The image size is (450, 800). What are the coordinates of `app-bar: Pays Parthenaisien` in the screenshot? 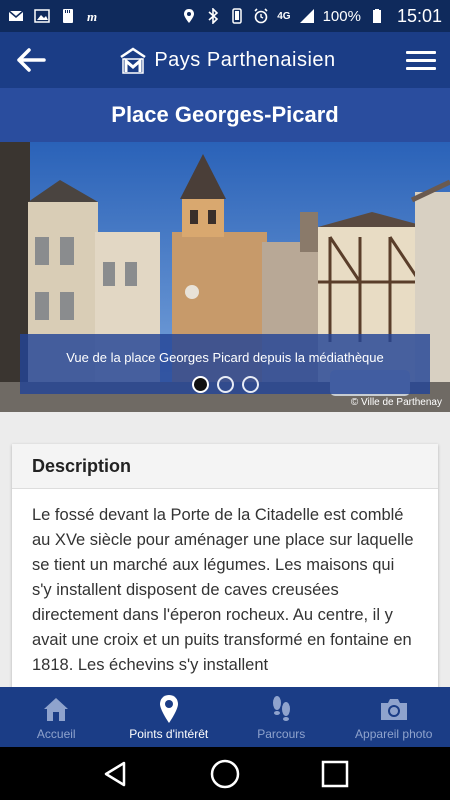 It's located at (225, 60).